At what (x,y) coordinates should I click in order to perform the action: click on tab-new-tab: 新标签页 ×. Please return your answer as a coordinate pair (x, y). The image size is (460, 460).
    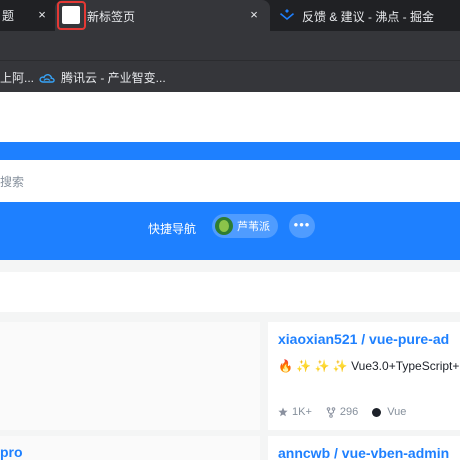
    Looking at the image, I should click on (162, 15).